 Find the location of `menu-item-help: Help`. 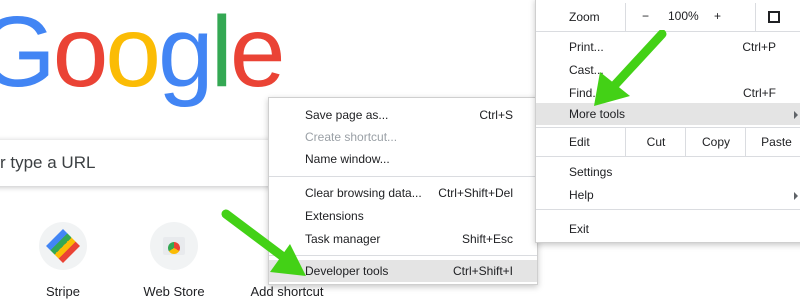

menu-item-help: Help is located at coordinates (668, 195).